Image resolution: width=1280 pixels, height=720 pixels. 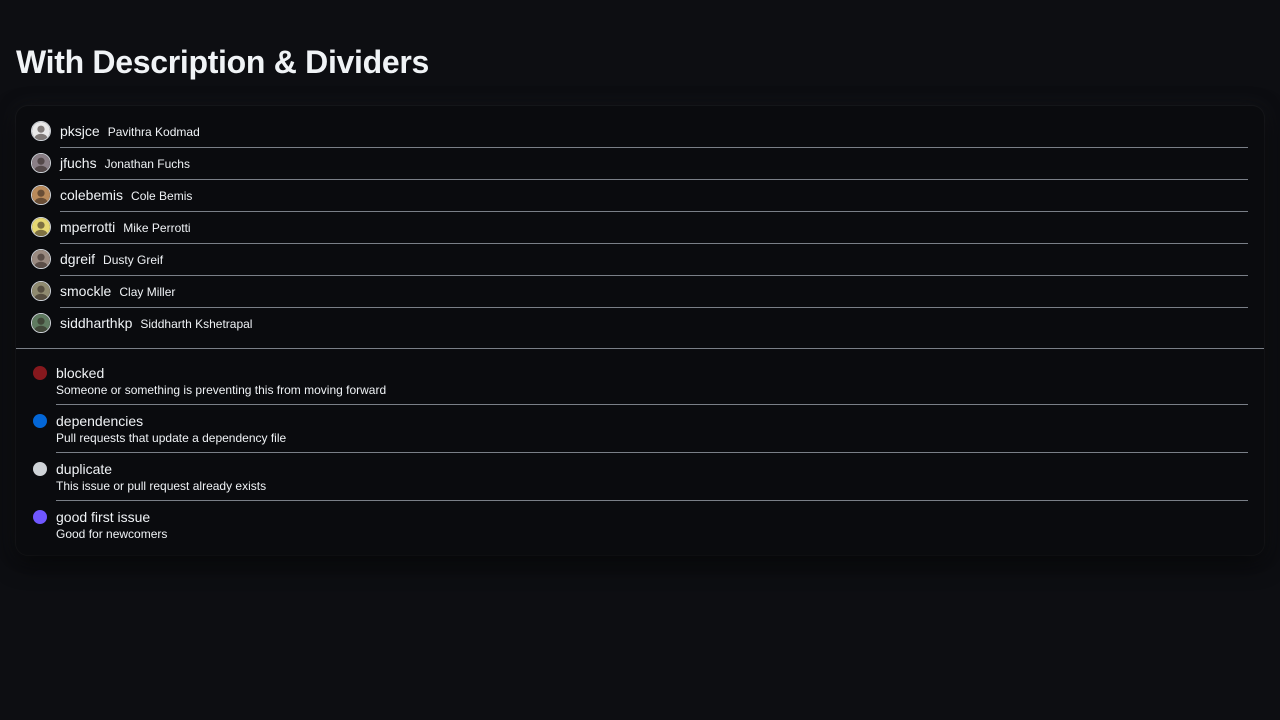 I want to click on avatar-colebemis-icon, so click(x=41, y=195).